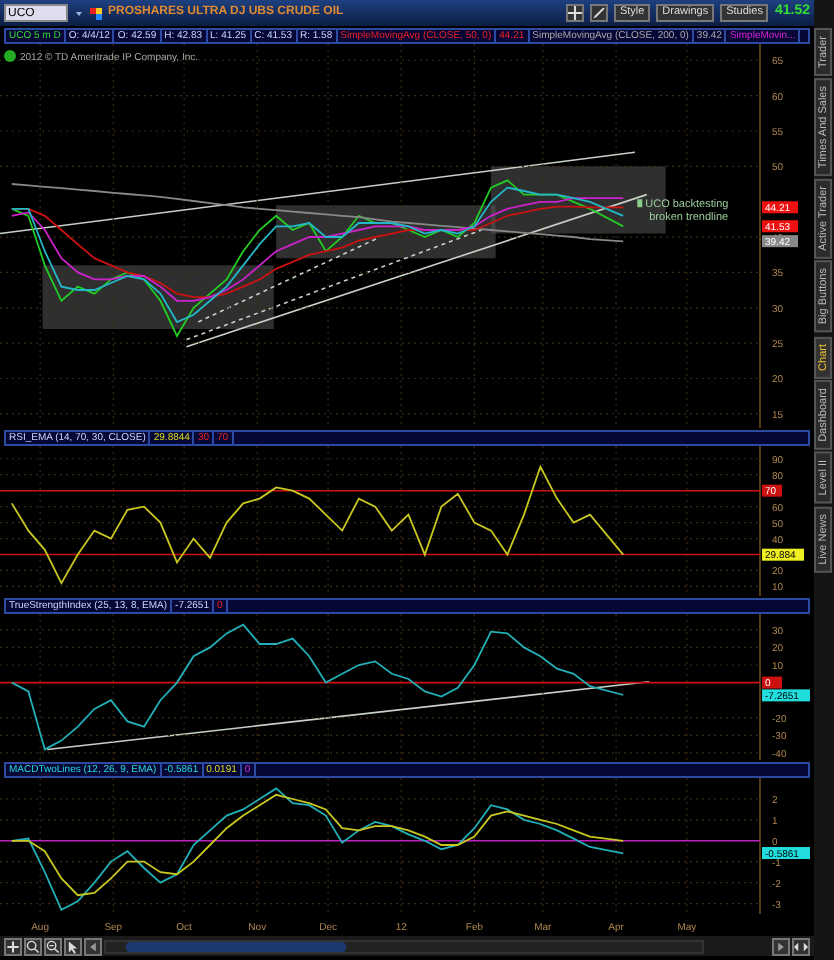 Image resolution: width=834 pixels, height=960 pixels. Describe the element at coordinates (96, 13) in the screenshot. I see `colored-squares-icon` at that location.